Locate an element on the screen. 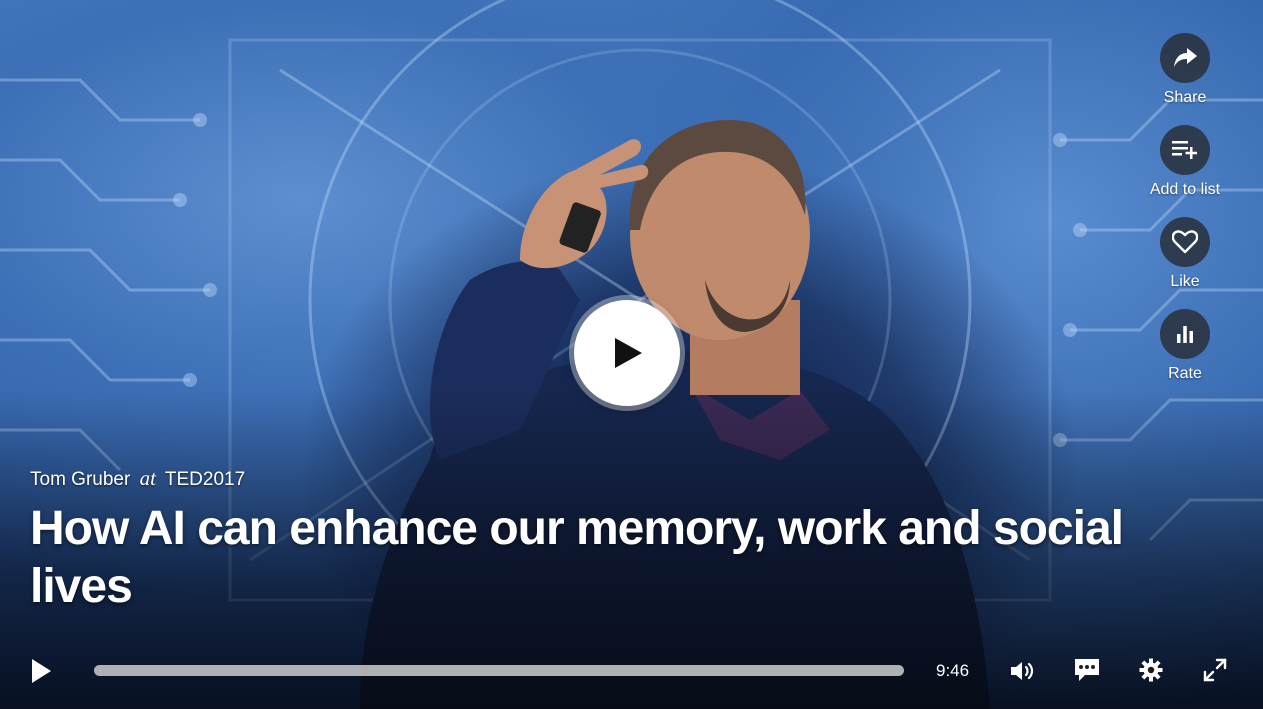 The image size is (1263, 709). progress-bar is located at coordinates (499, 670).